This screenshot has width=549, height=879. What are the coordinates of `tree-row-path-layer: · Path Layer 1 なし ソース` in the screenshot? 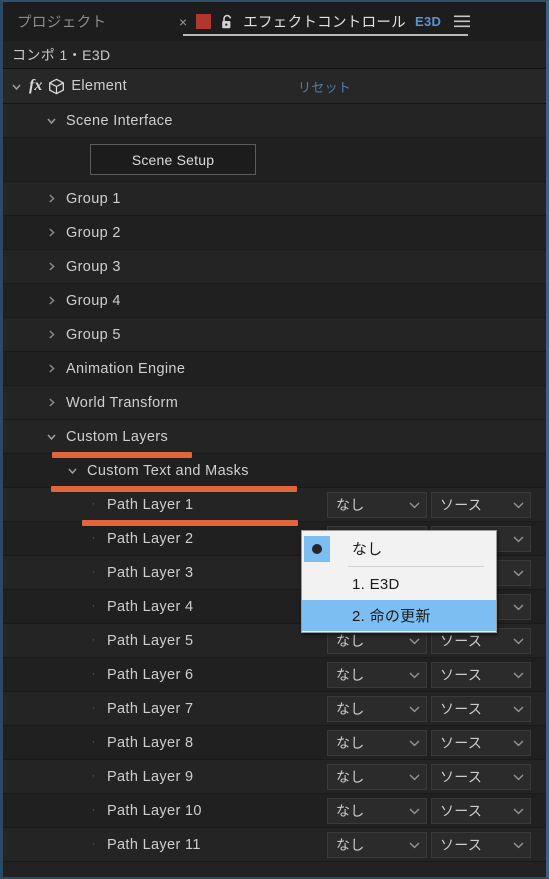 It's located at (274, 505).